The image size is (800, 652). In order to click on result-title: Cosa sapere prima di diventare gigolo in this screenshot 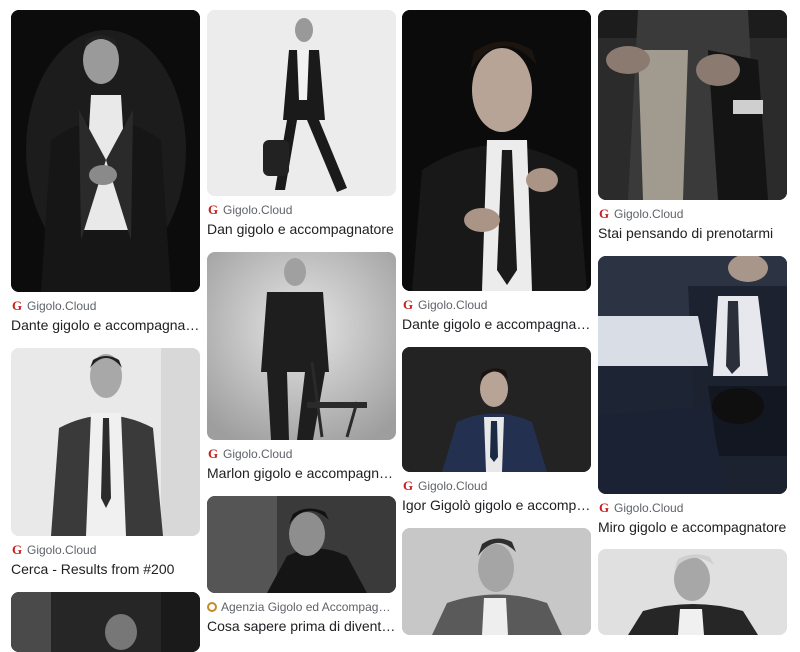, I will do `click(301, 626)`.